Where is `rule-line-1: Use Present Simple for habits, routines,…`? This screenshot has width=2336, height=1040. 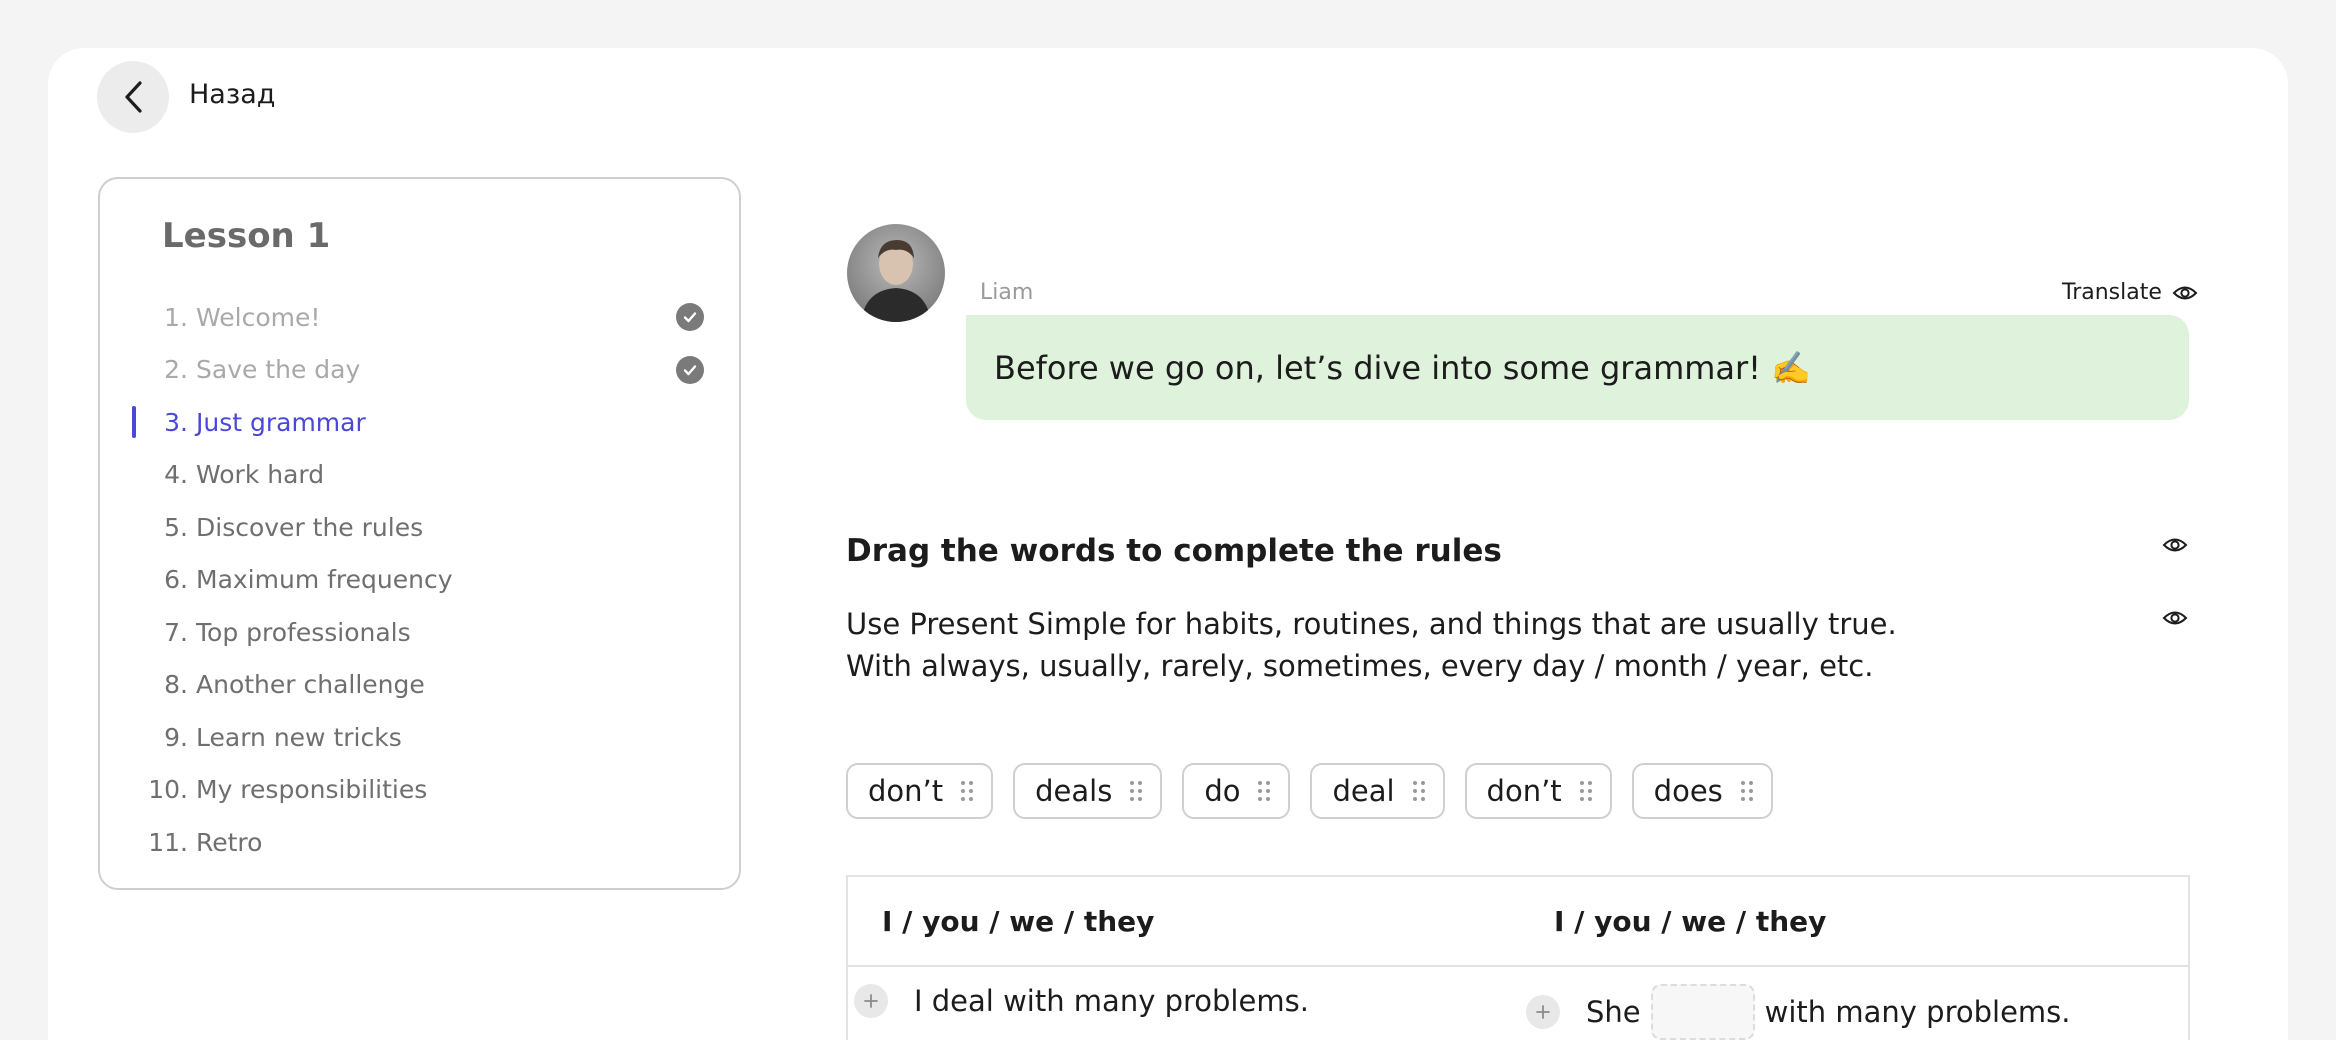 rule-line-1: Use Present Simple for habits, routines,… is located at coordinates (1371, 624).